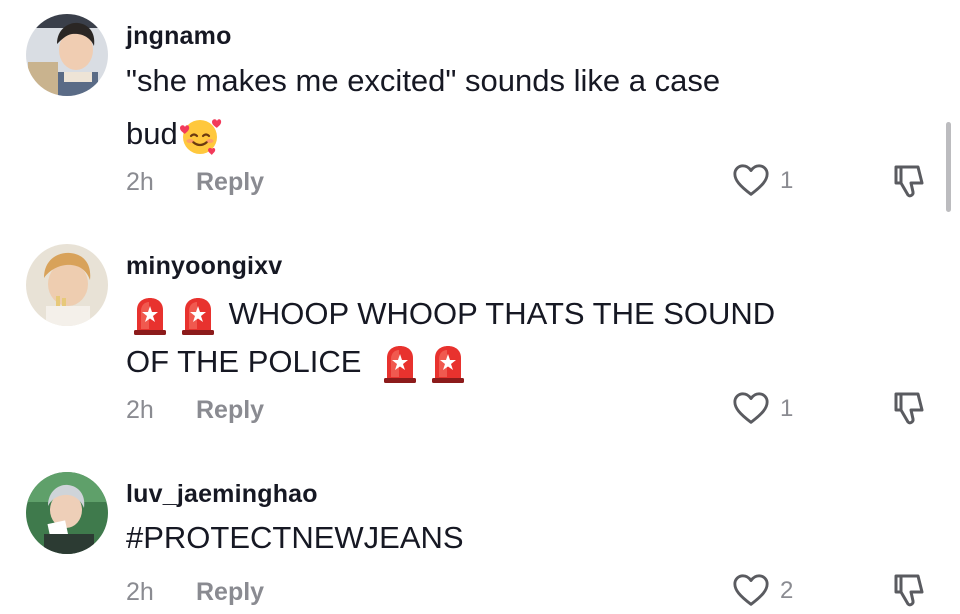 This screenshot has height=614, width=960. Describe the element at coordinates (787, 590) in the screenshot. I see `like-count: 2` at that location.